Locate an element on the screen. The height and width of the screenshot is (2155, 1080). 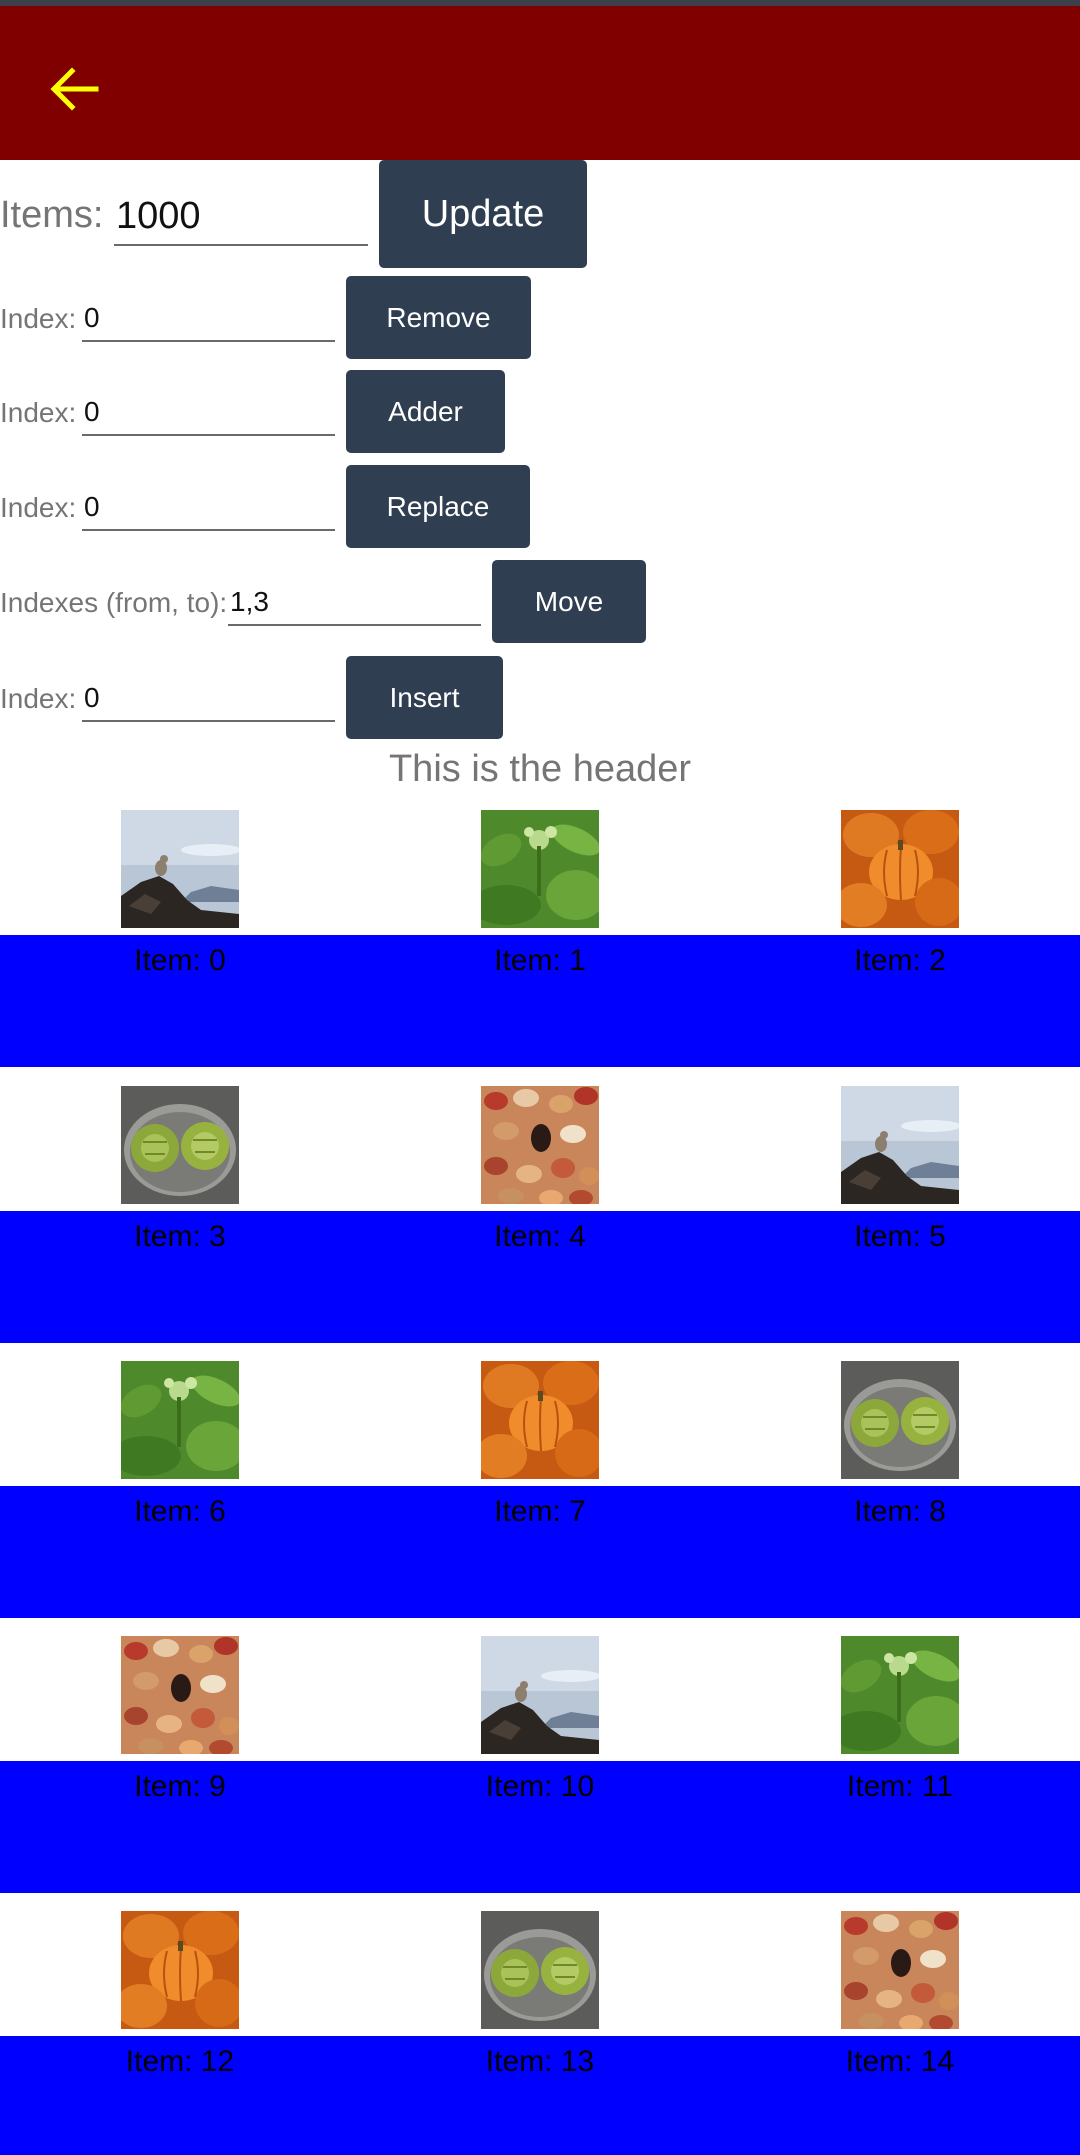
grid-item: Item: 1 is located at coordinates (540, 910).